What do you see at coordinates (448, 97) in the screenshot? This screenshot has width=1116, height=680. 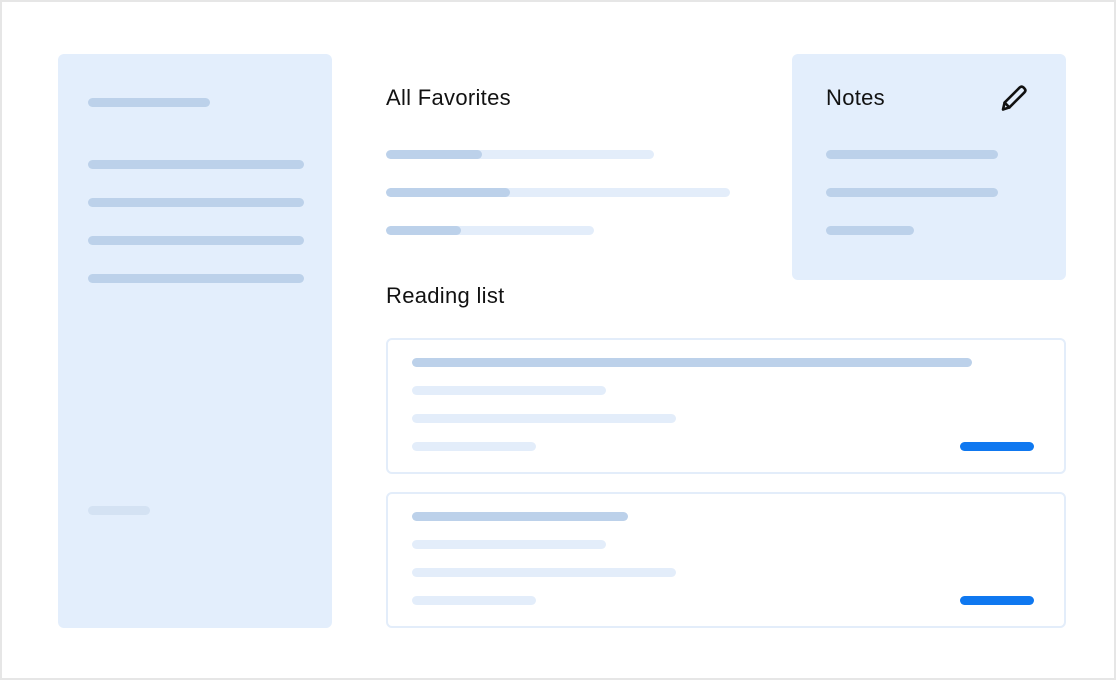 I see `favorites-heading: All Favorites` at bounding box center [448, 97].